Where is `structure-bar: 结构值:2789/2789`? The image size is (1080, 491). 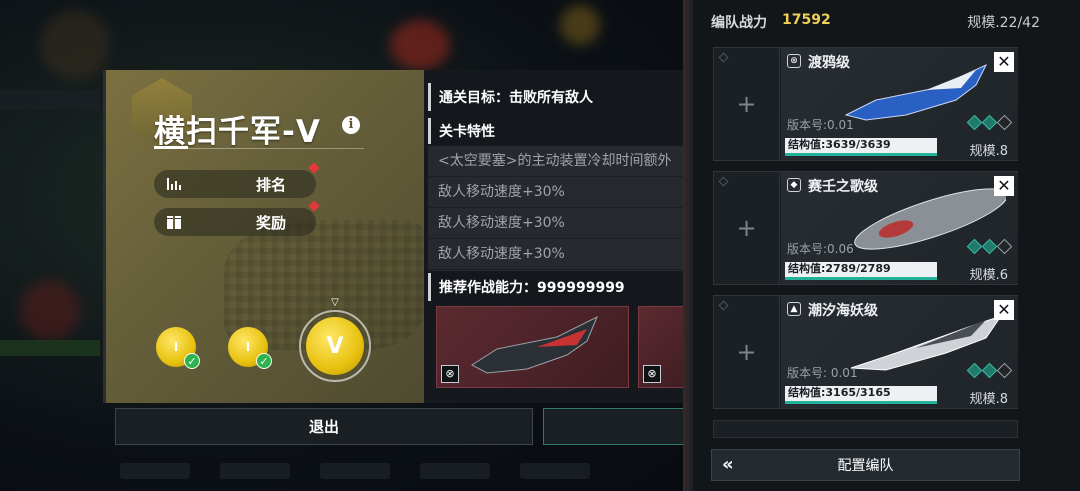 structure-bar: 结构值:2789/2789 is located at coordinates (861, 271).